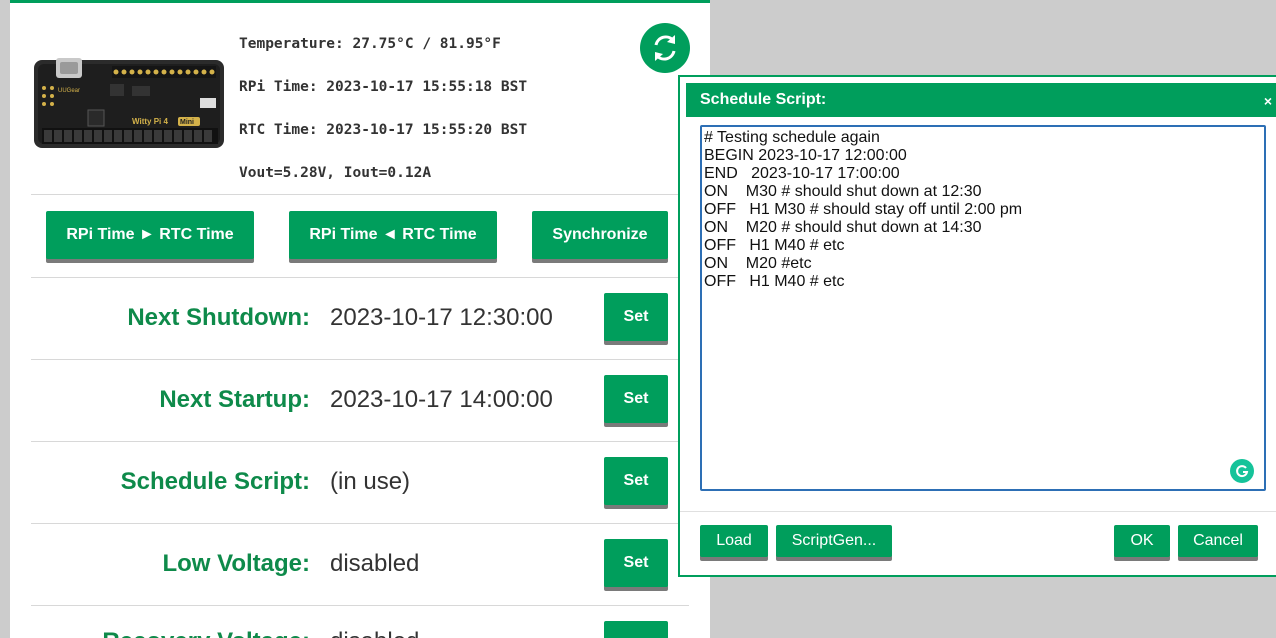 This screenshot has height=638, width=1276. What do you see at coordinates (636, 481) in the screenshot?
I see `set-schedule-button: Set` at bounding box center [636, 481].